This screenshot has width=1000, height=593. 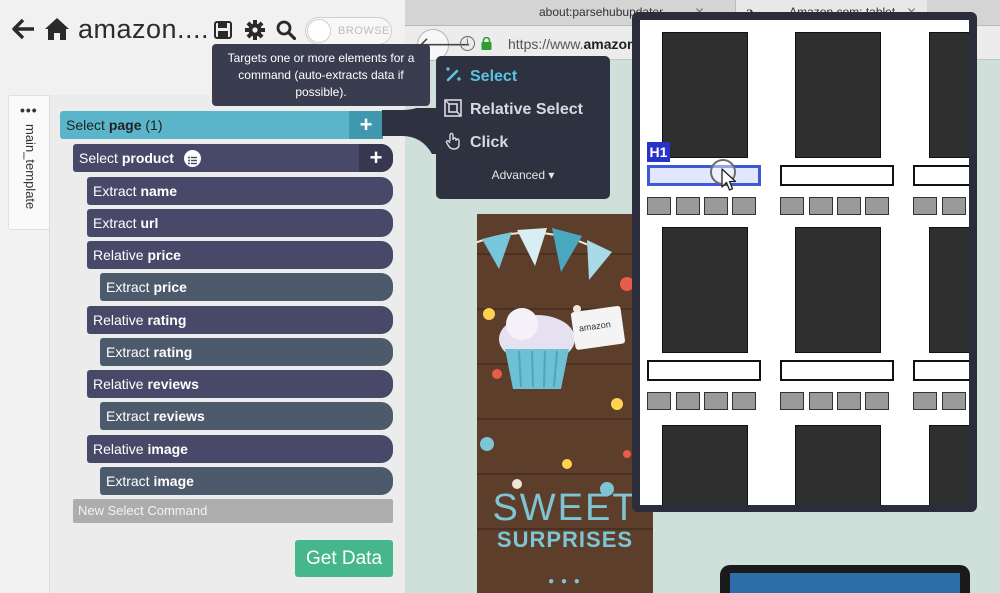 I want to click on menu-item-label: Select, so click(x=494, y=76).